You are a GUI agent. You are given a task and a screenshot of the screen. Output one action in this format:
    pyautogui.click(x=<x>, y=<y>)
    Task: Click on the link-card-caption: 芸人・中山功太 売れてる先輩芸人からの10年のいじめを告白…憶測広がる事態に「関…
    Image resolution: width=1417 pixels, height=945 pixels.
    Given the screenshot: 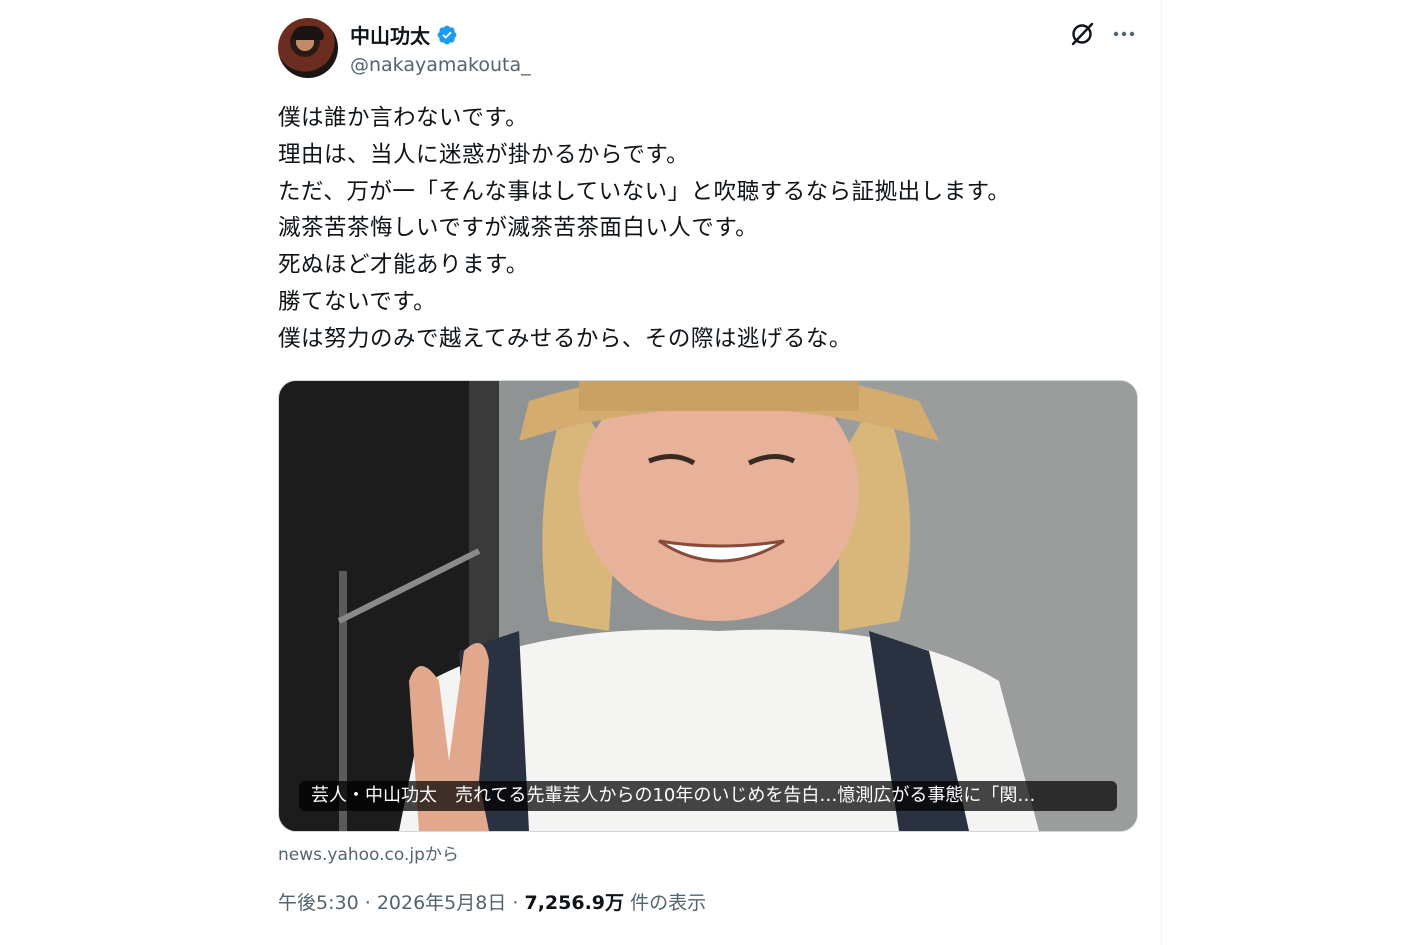 What is the action you would take?
    pyautogui.click(x=708, y=796)
    